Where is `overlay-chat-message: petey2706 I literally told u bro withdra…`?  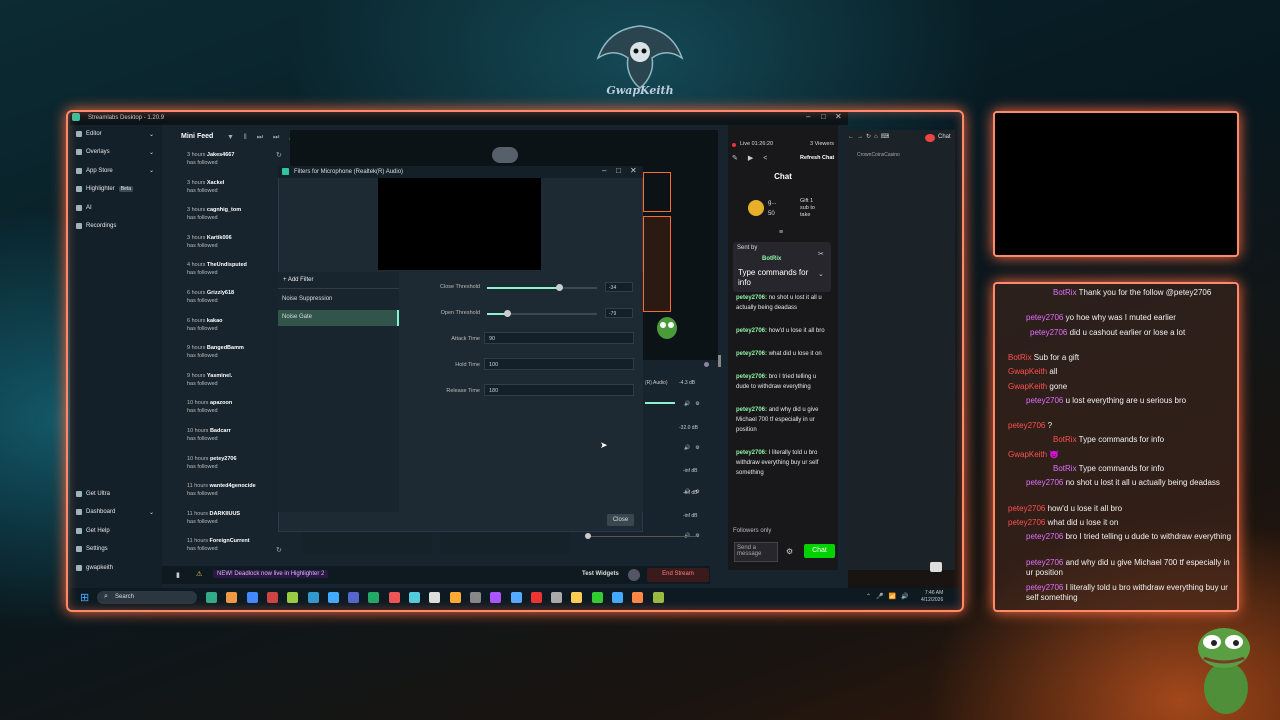 overlay-chat-message: petey2706 I literally told u bro withdra… is located at coordinates (1129, 593).